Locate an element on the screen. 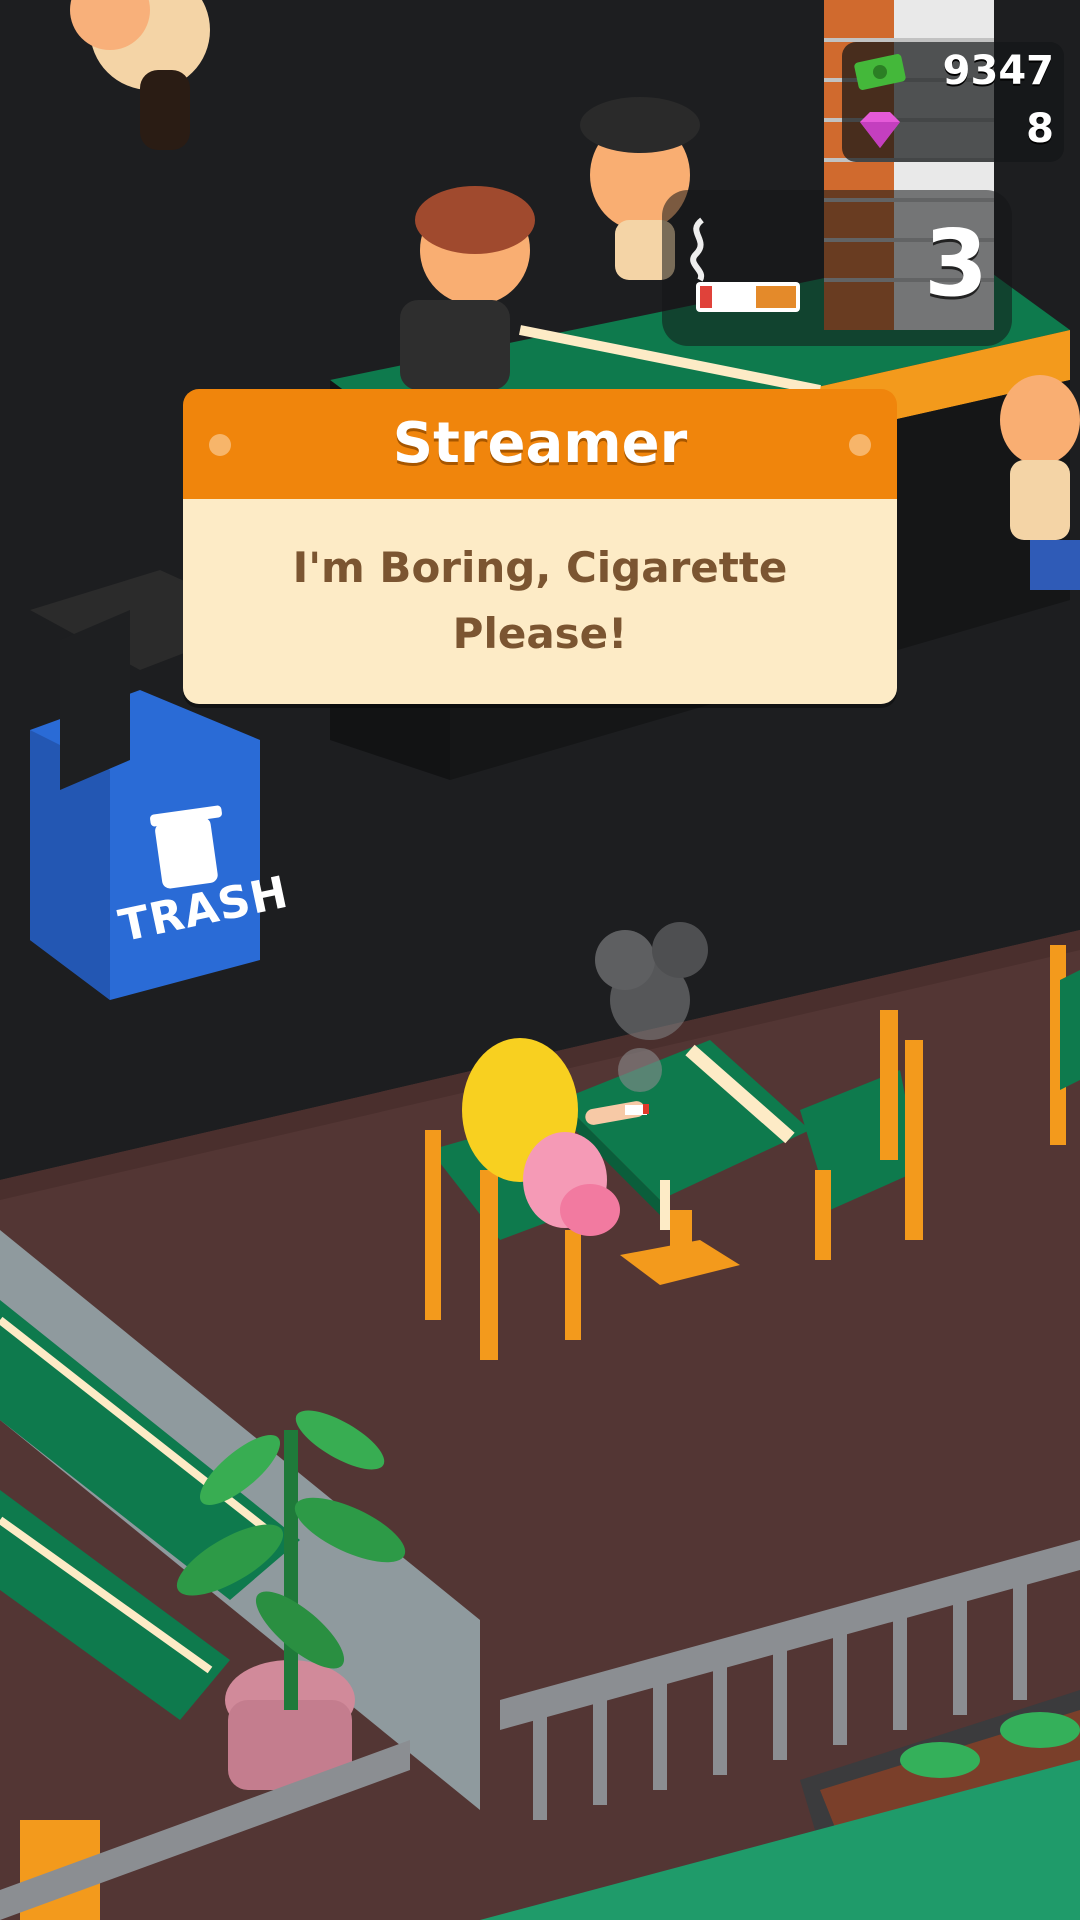 This screenshot has height=1920, width=1080. cash-icon is located at coordinates (880, 72).